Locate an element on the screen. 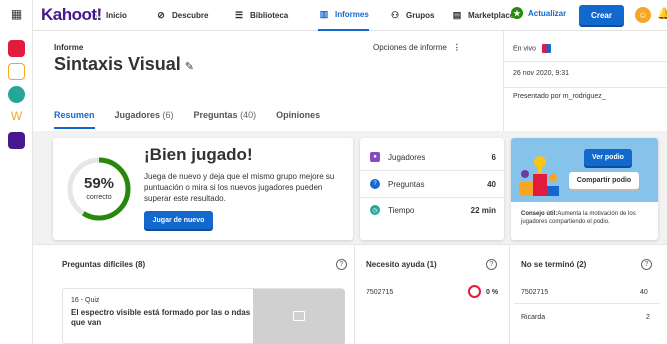  trophy-icon is located at coordinates (539, 176).